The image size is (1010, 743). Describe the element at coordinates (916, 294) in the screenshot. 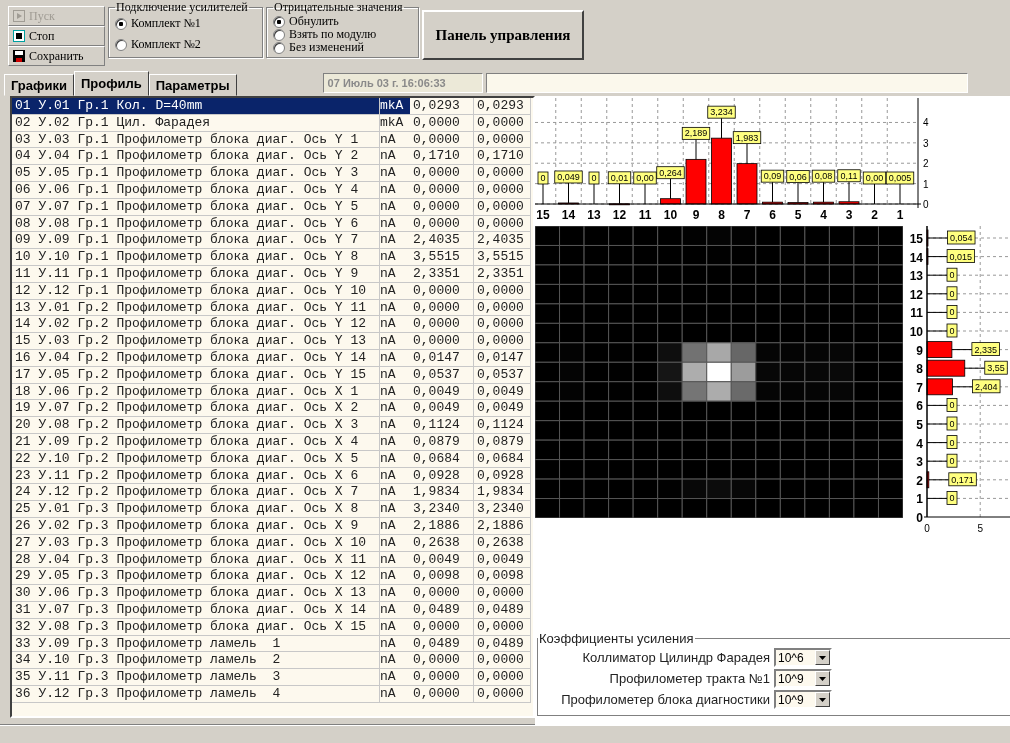

I see `axis-tick-label: 12` at that location.